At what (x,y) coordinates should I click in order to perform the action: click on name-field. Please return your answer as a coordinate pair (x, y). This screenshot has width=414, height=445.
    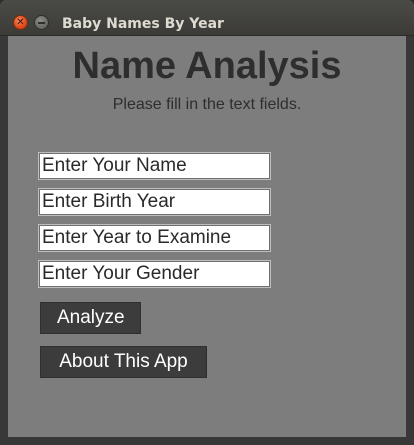
    Looking at the image, I should click on (154, 166).